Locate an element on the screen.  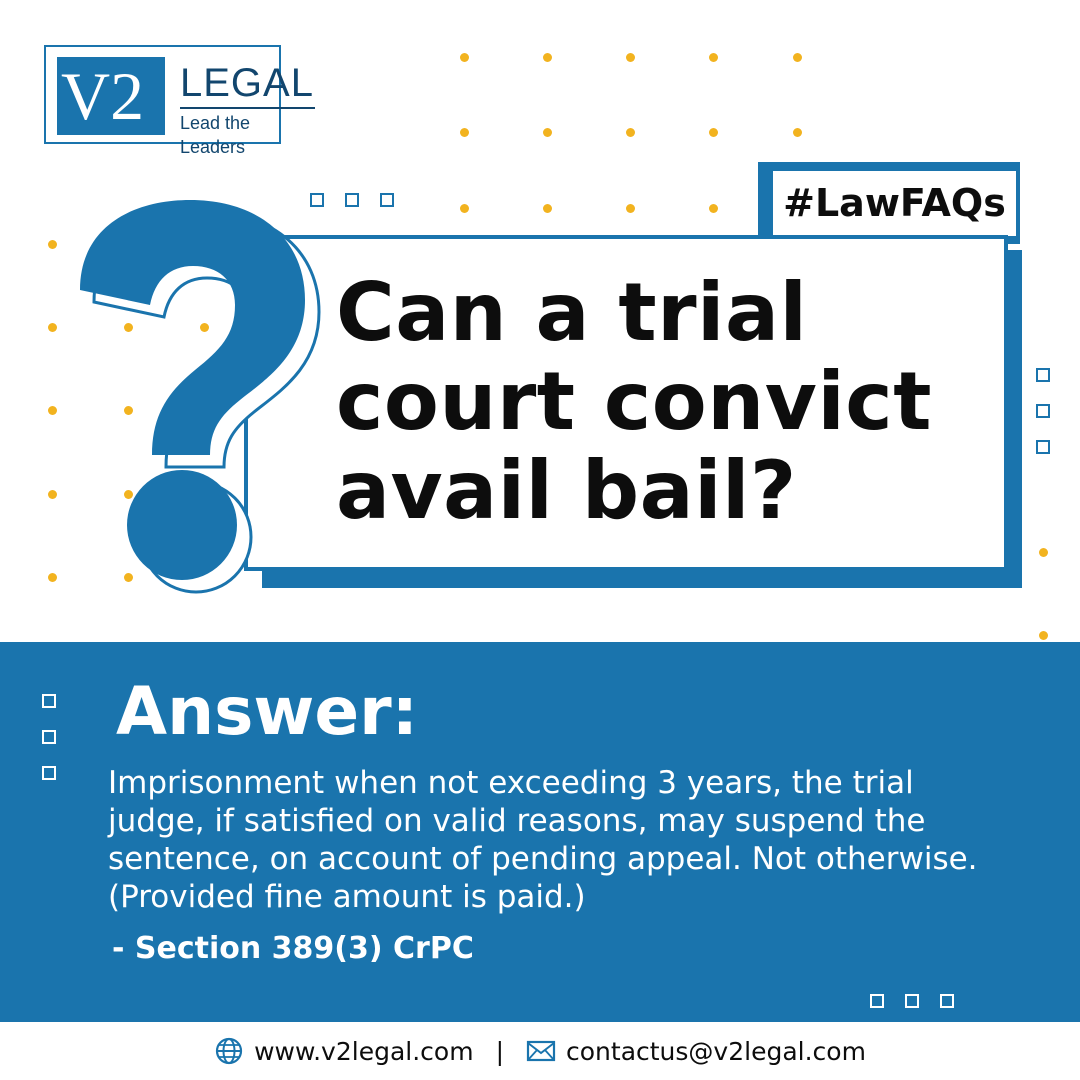
website-link: www.v2legal.com is located at coordinates (344, 1051).